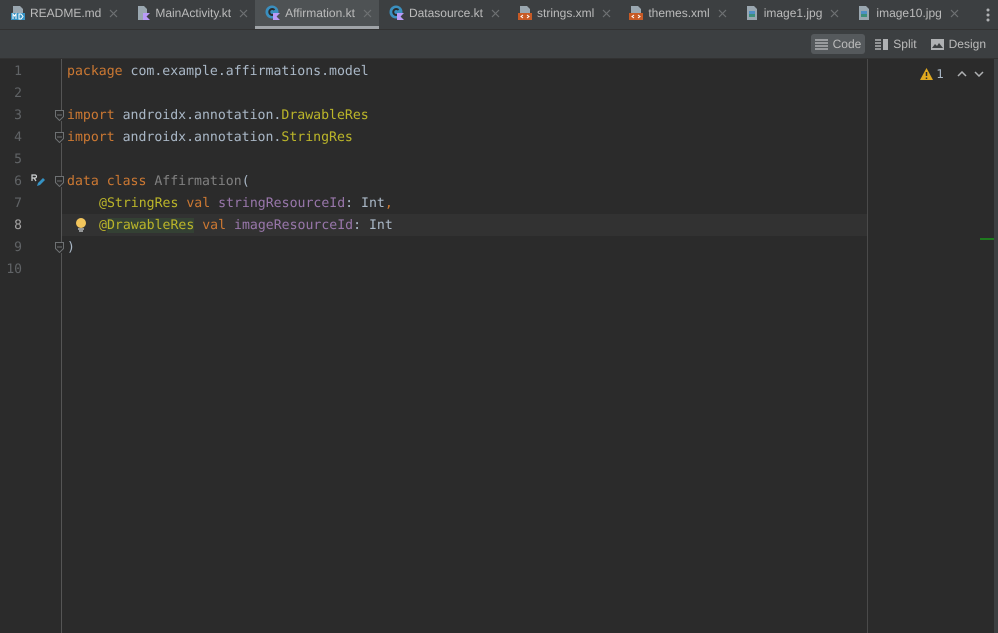  I want to click on line-number: 3, so click(17, 115).